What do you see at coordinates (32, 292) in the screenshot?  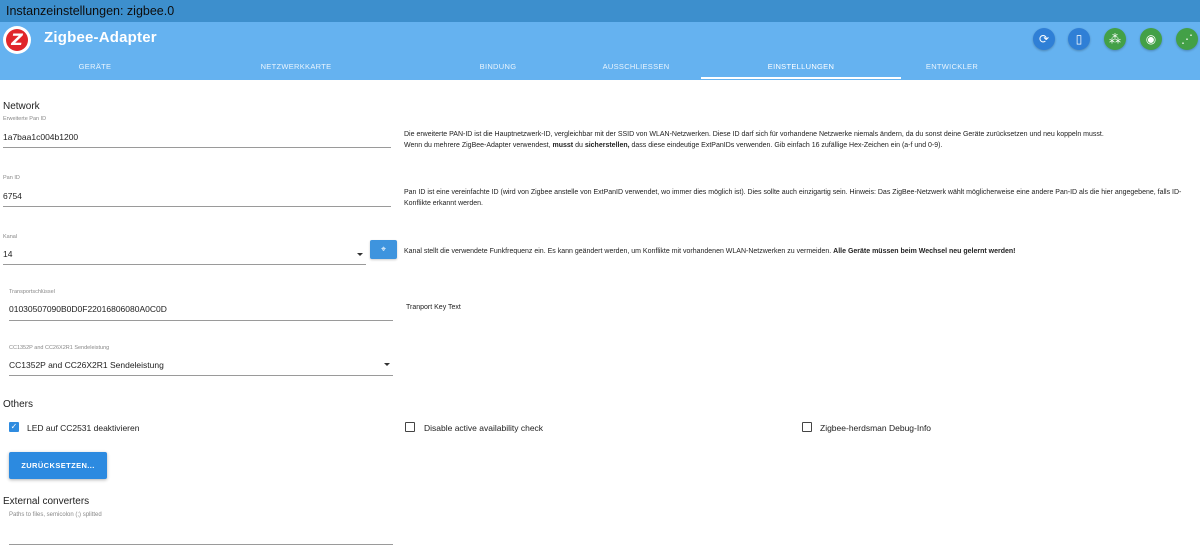 I see `transport-key-label: Transportschlüssel` at bounding box center [32, 292].